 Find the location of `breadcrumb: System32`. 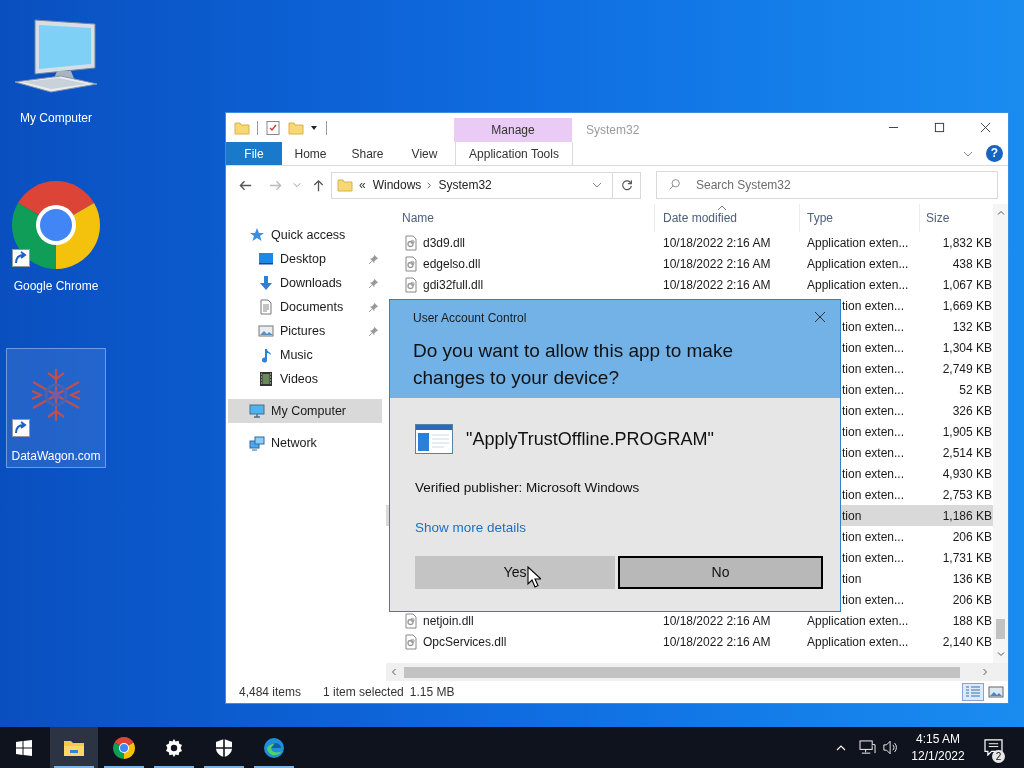

breadcrumb: System32 is located at coordinates (465, 185).